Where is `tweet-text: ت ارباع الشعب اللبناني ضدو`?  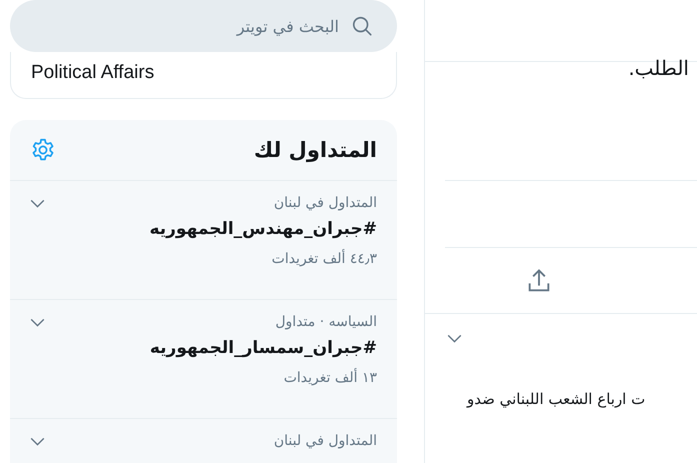
tweet-text: ت ارباع الشعب اللبناني ضدو is located at coordinates (556, 399).